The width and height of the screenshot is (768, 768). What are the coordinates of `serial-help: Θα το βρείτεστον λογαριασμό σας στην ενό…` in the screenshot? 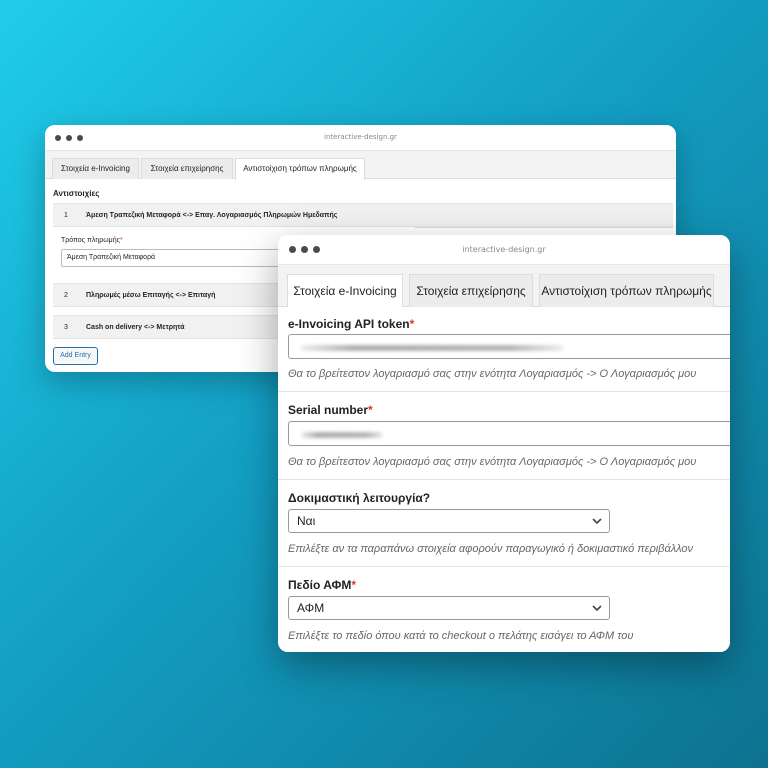 It's located at (492, 462).